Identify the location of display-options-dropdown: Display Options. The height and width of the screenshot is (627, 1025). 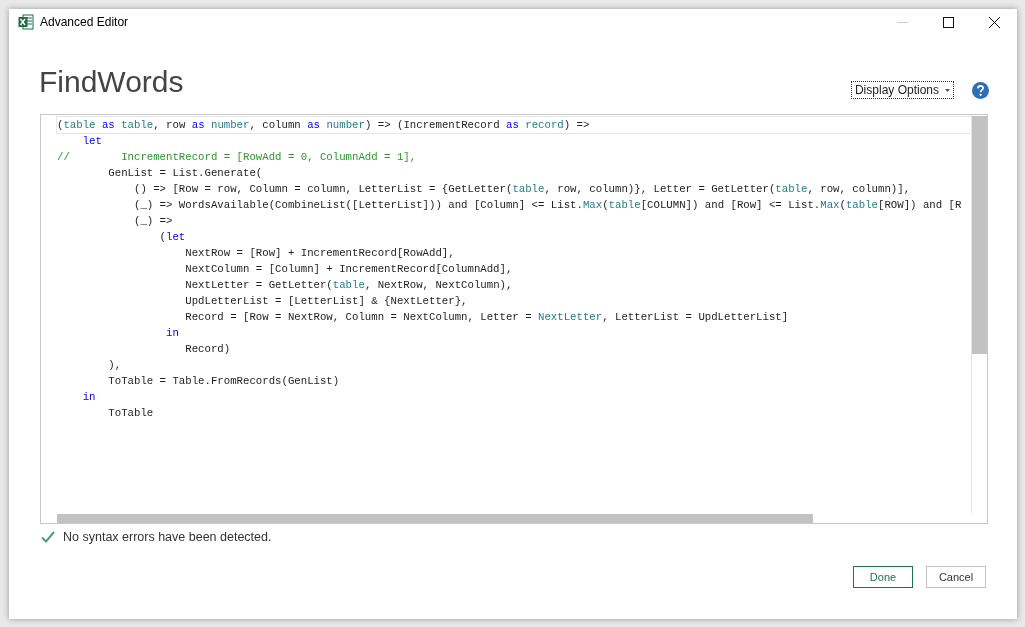
(902, 90).